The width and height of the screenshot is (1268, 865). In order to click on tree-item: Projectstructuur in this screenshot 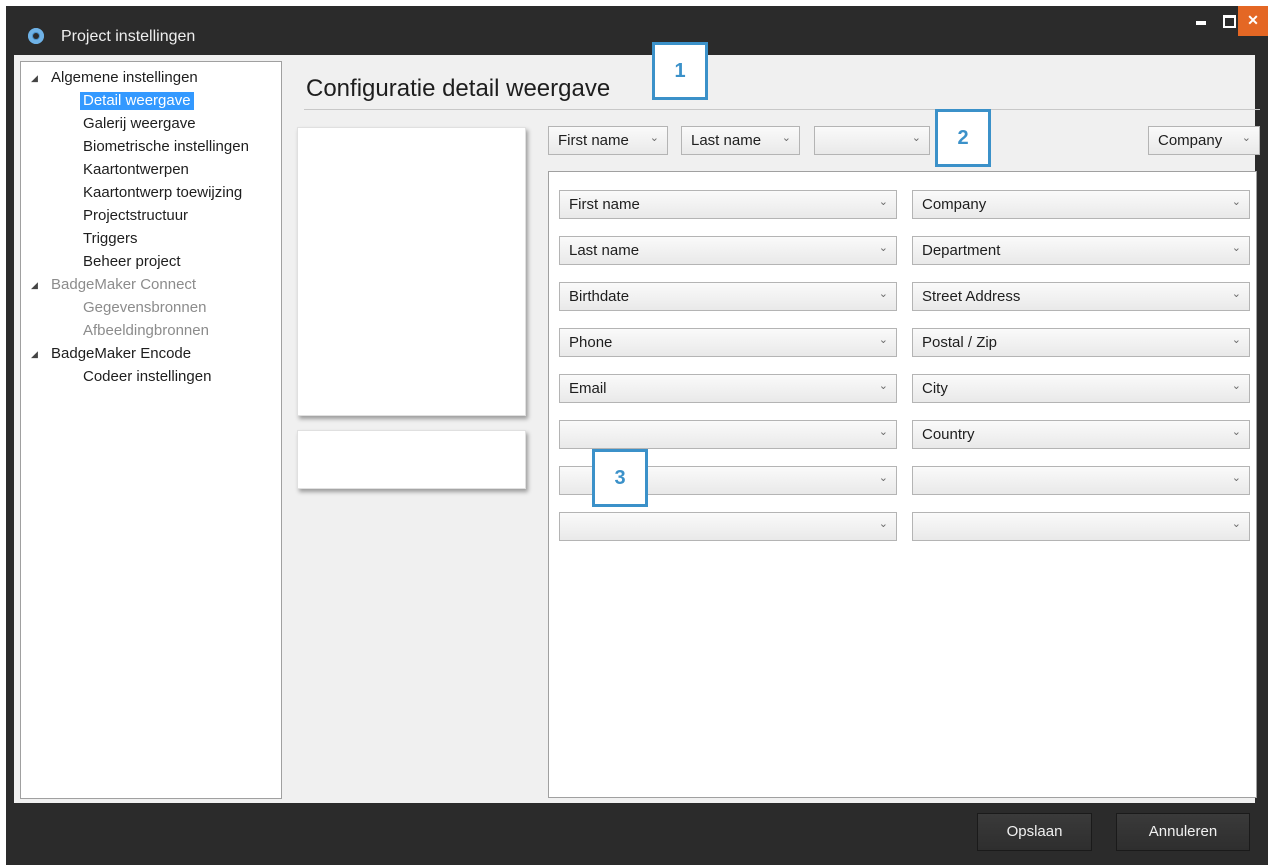, I will do `click(135, 216)`.